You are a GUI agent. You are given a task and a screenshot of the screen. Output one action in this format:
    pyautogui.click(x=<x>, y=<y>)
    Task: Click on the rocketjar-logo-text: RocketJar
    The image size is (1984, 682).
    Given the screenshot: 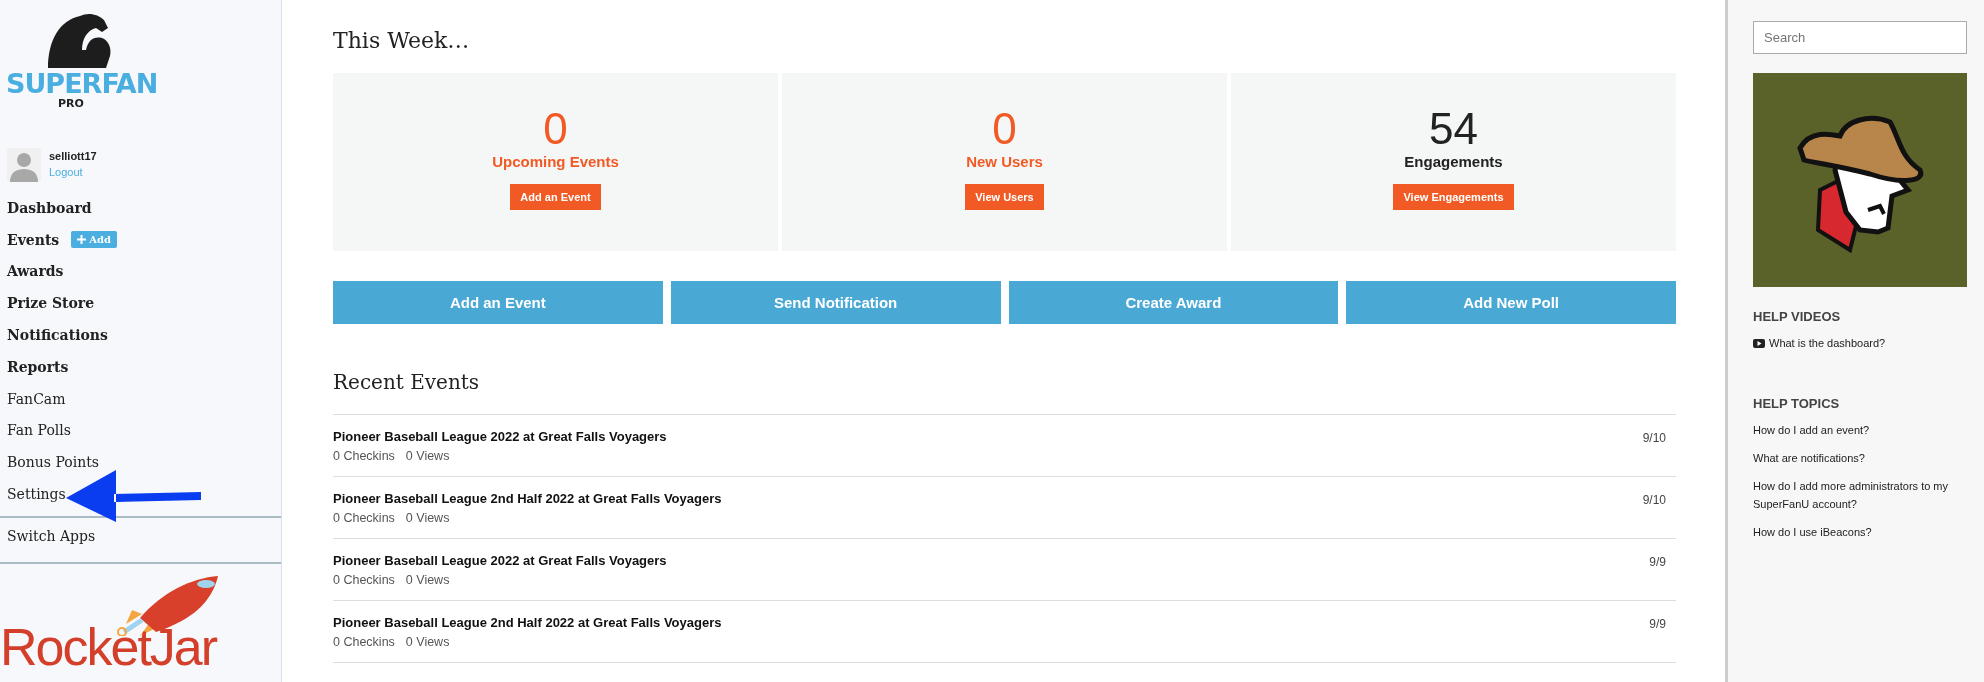 What is the action you would take?
    pyautogui.click(x=108, y=646)
    